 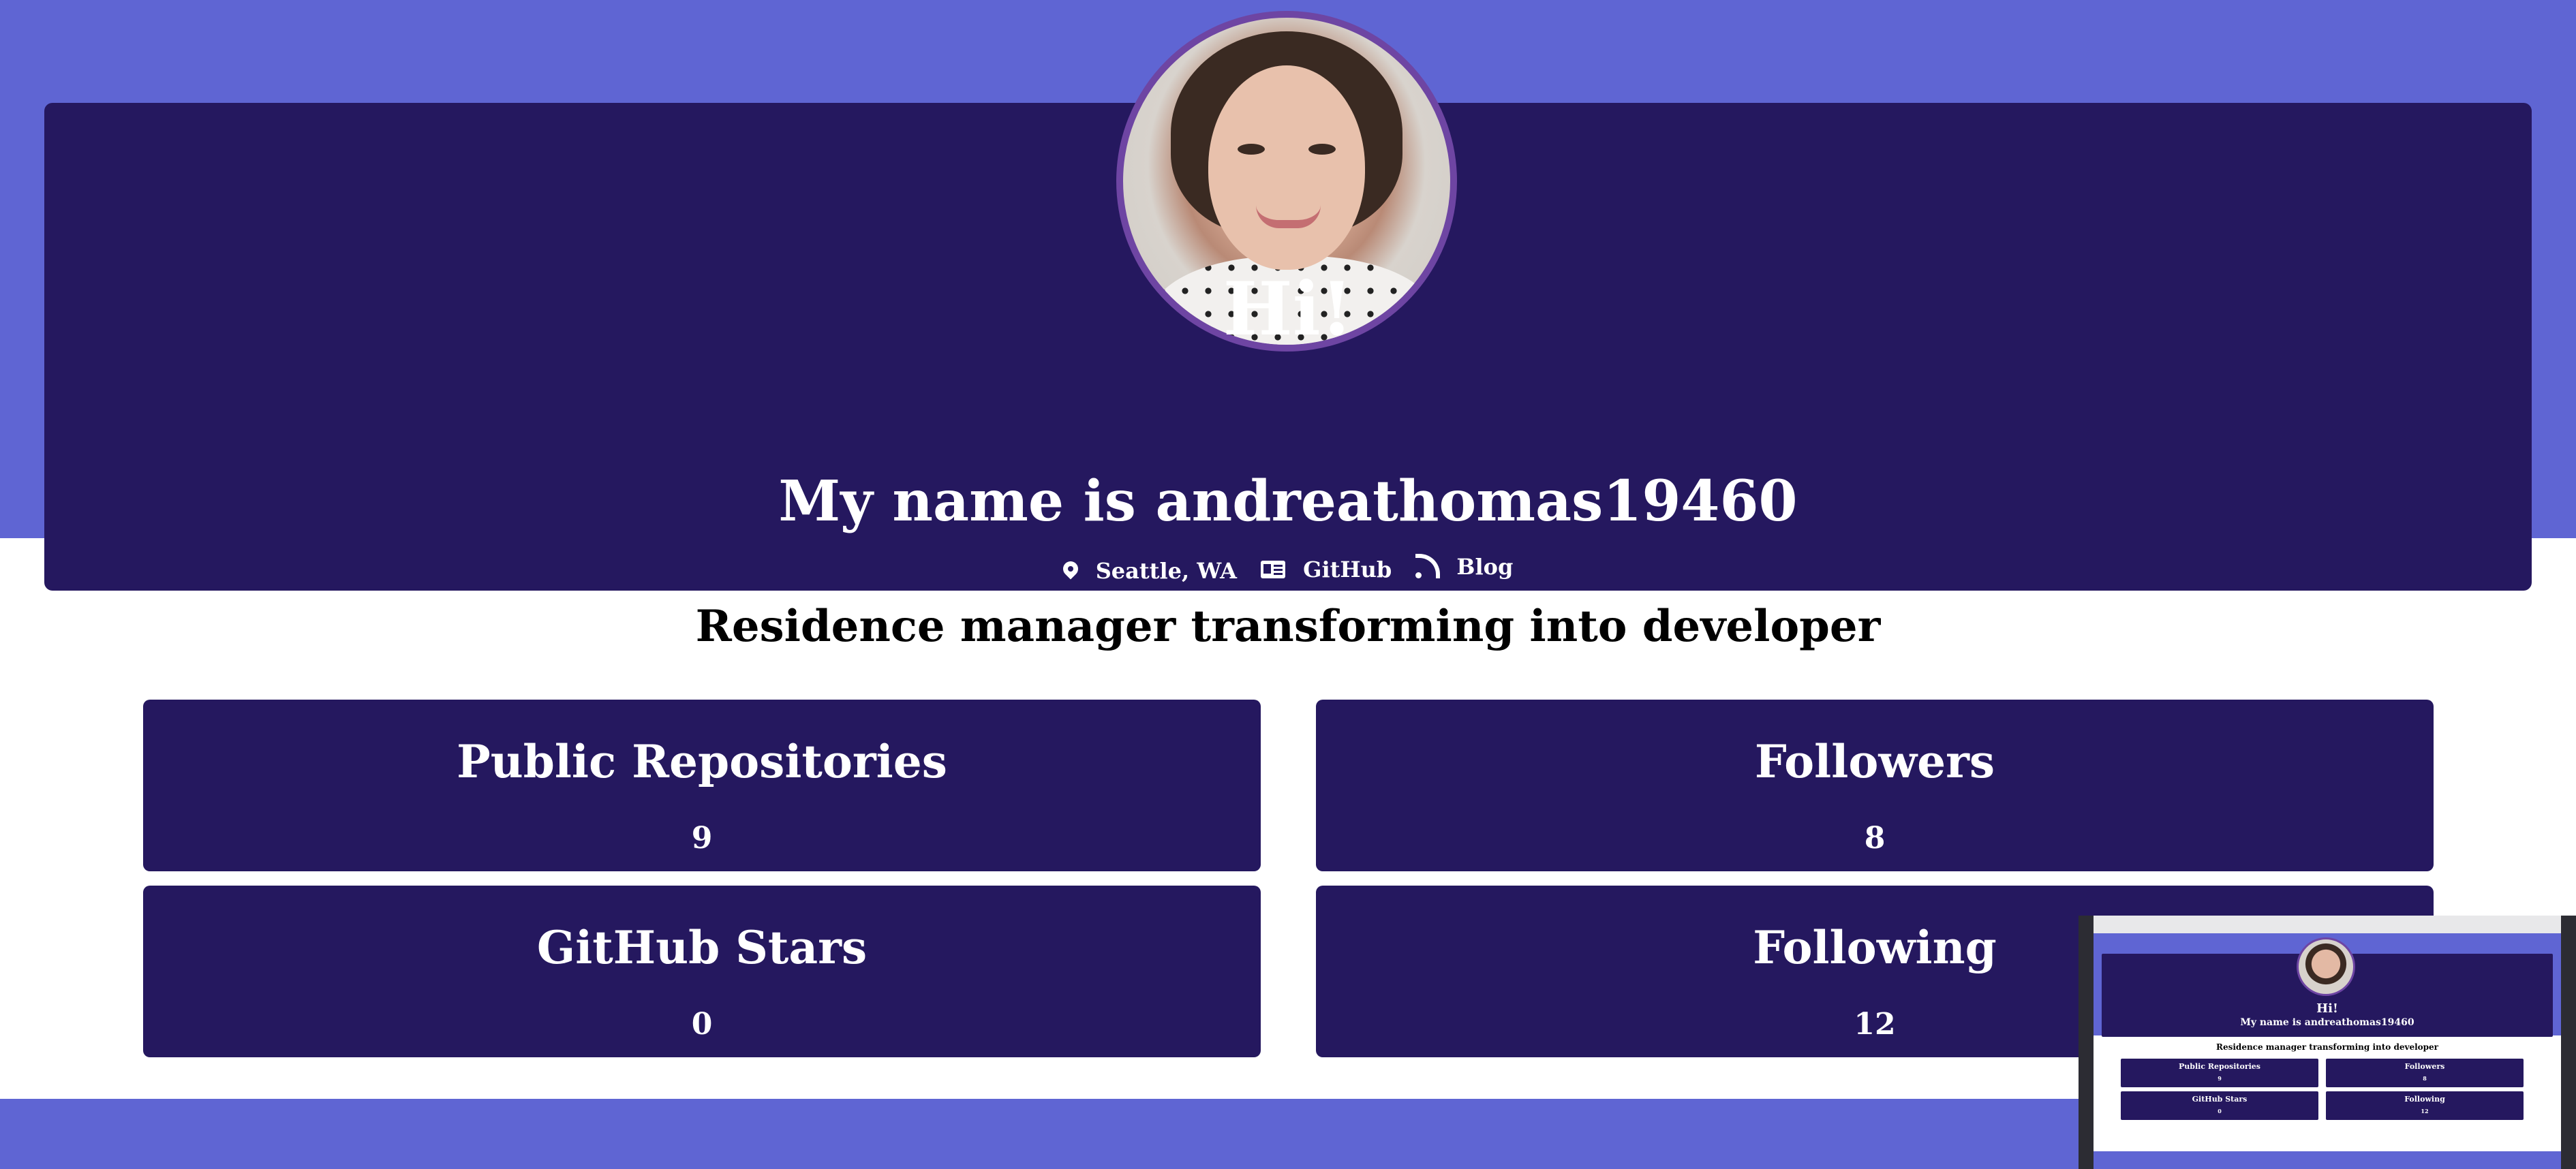 I want to click on thumbnail-browser-bar, so click(x=2327, y=925).